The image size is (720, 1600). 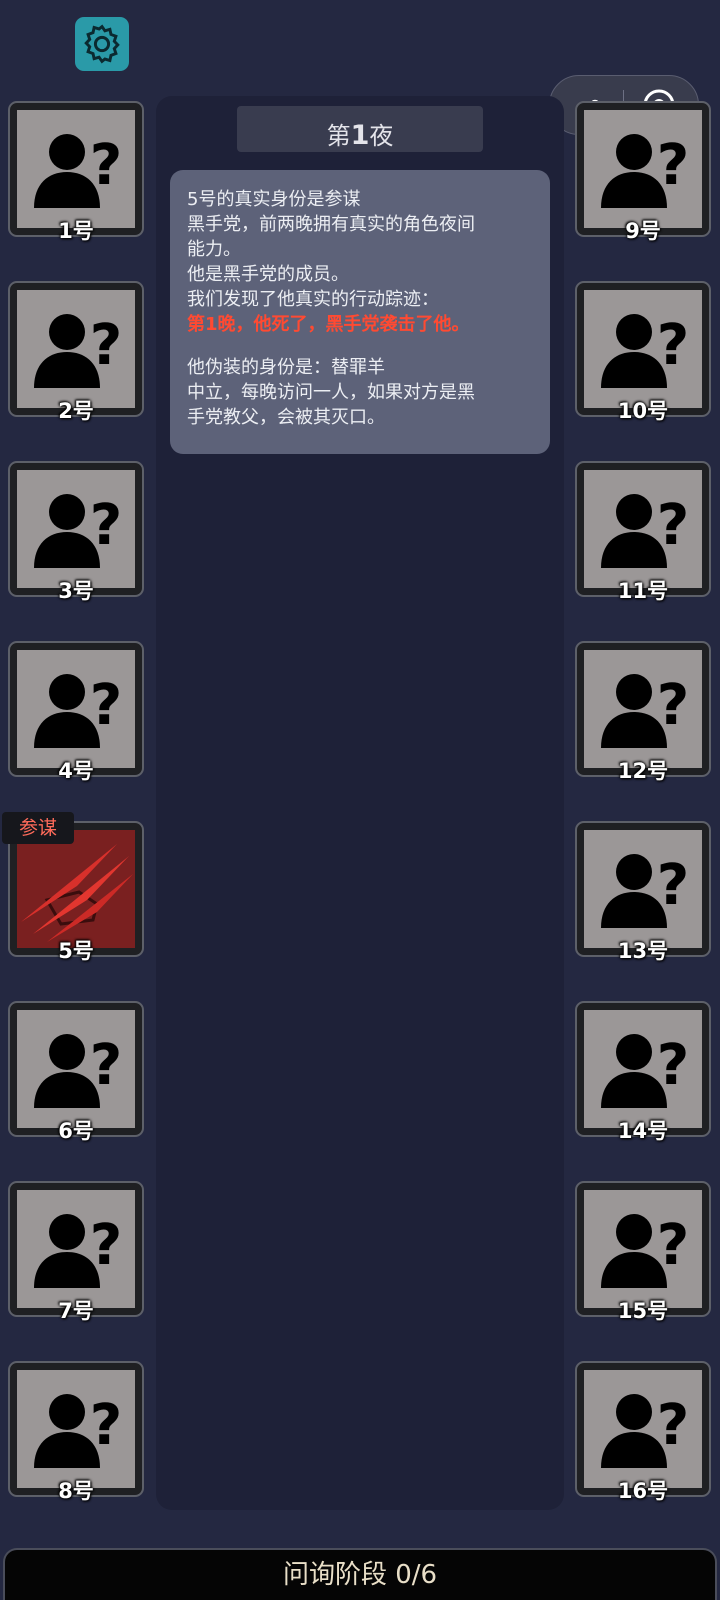 I want to click on message-line: 能力。, so click(x=214, y=249).